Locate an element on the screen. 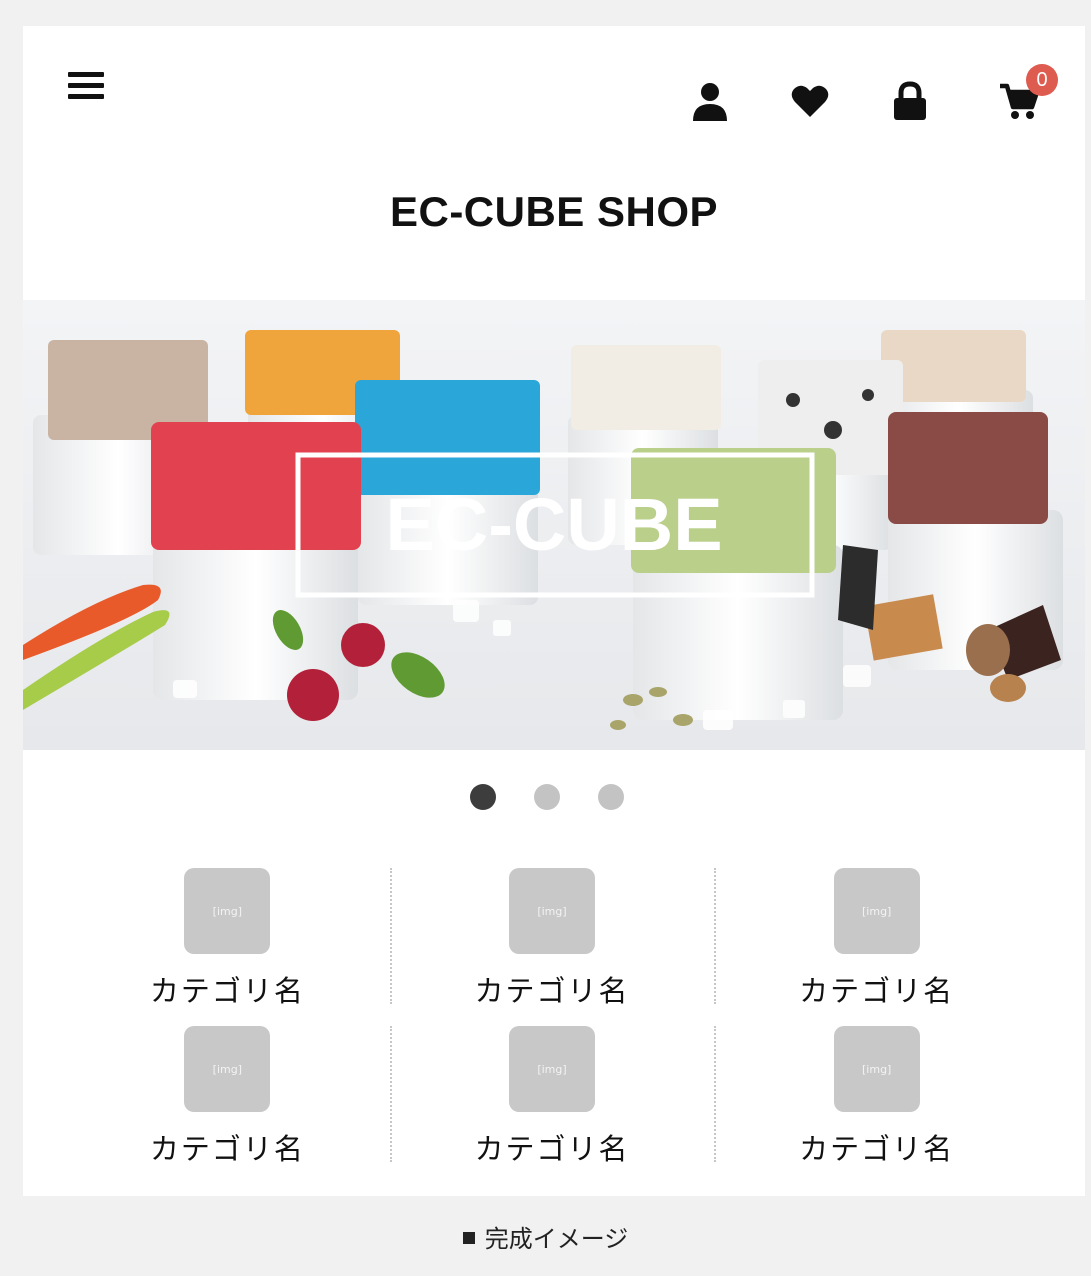  mypage-button is located at coordinates (712, 103).